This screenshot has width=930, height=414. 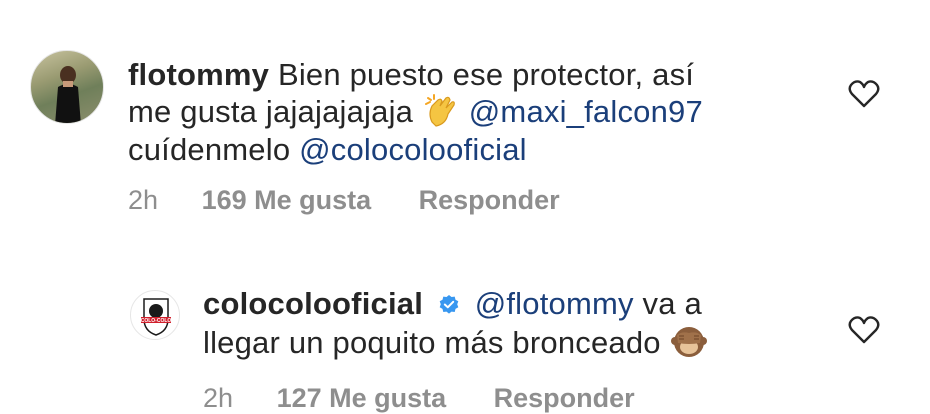 I want to click on mention-maxi-falcon97: @maxi_falcon97, so click(x=586, y=111).